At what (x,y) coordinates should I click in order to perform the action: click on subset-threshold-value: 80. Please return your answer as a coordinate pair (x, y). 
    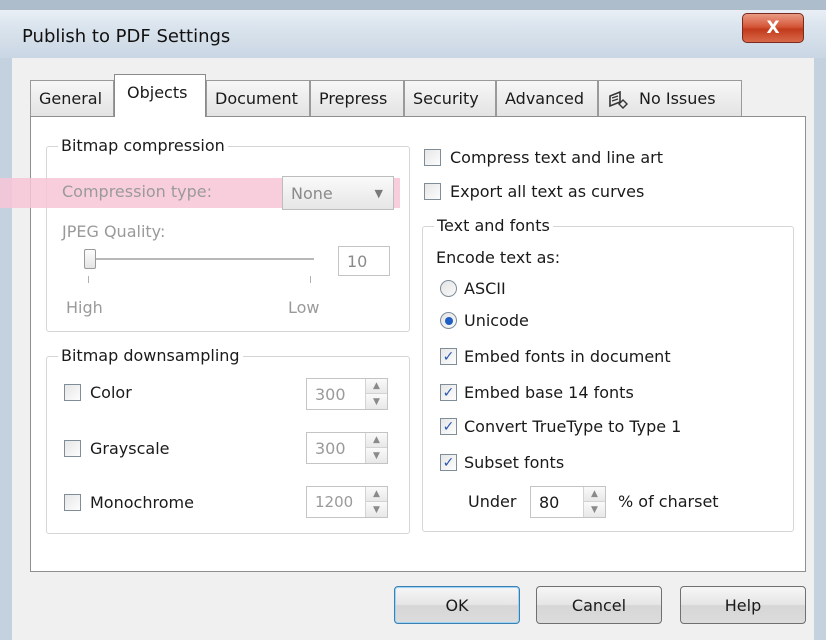
    Looking at the image, I should click on (549, 502).